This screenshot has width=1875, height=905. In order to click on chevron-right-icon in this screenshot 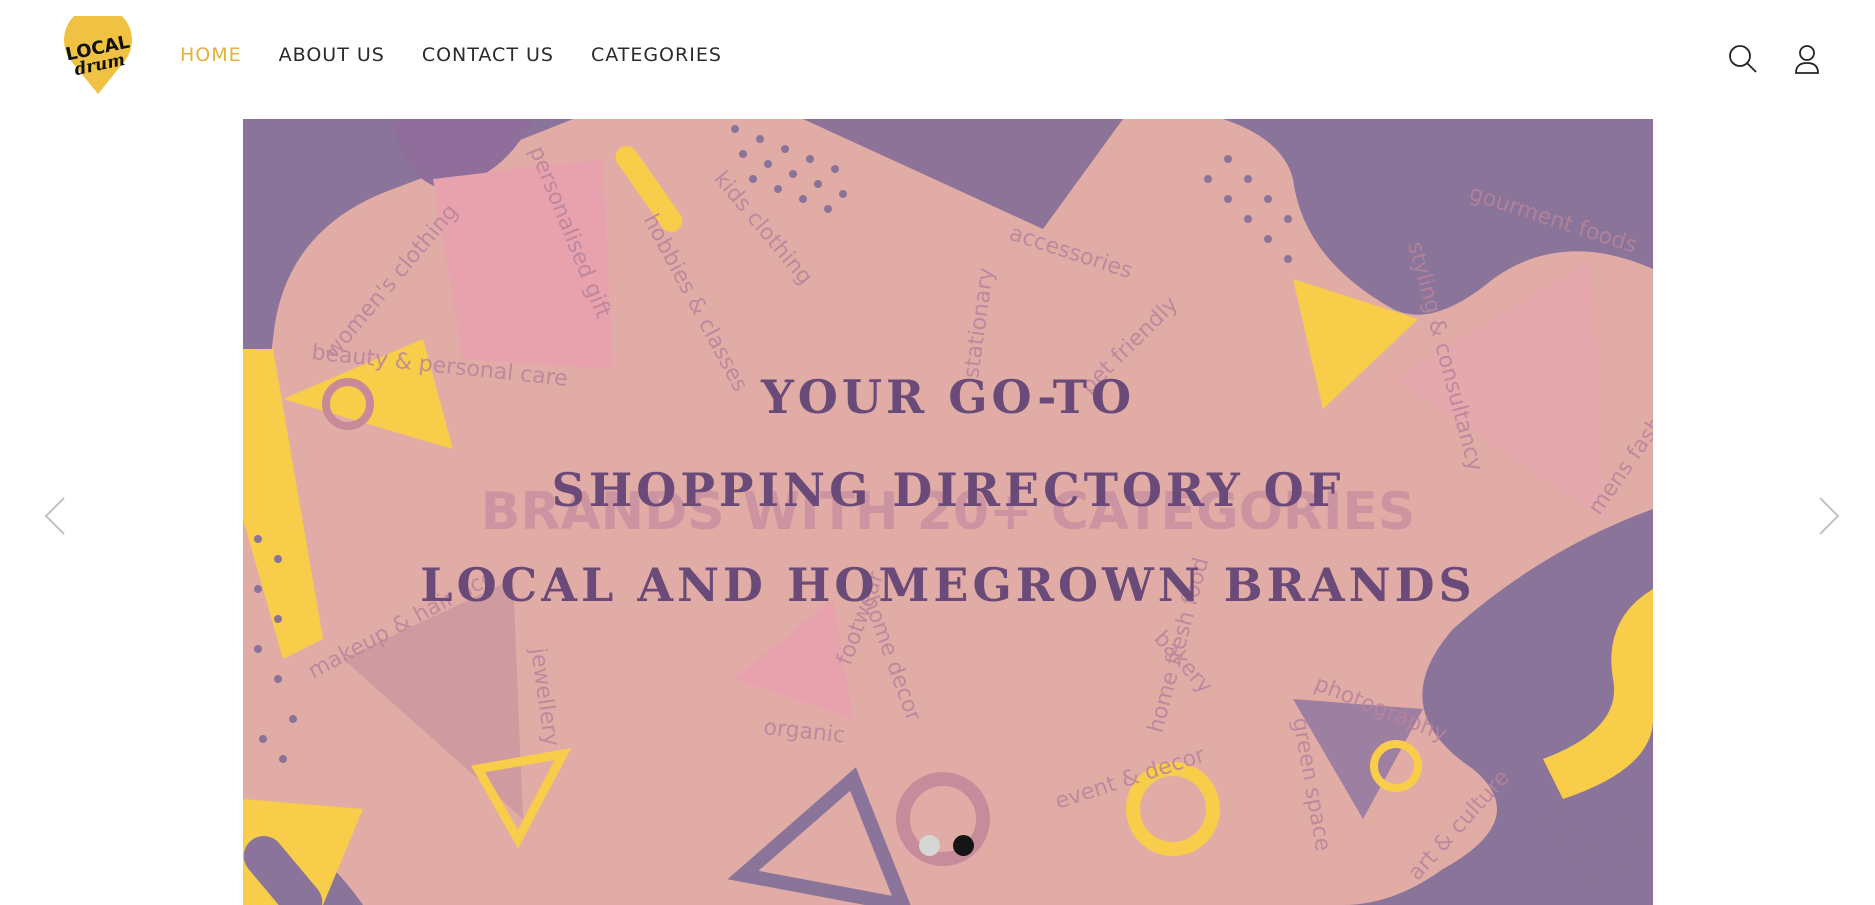, I will do `click(1829, 516)`.